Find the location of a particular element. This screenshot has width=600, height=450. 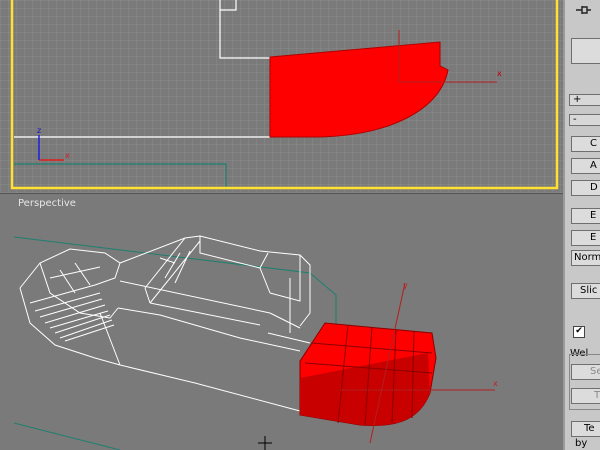

panel-button-e2: E is located at coordinates (585, 238).